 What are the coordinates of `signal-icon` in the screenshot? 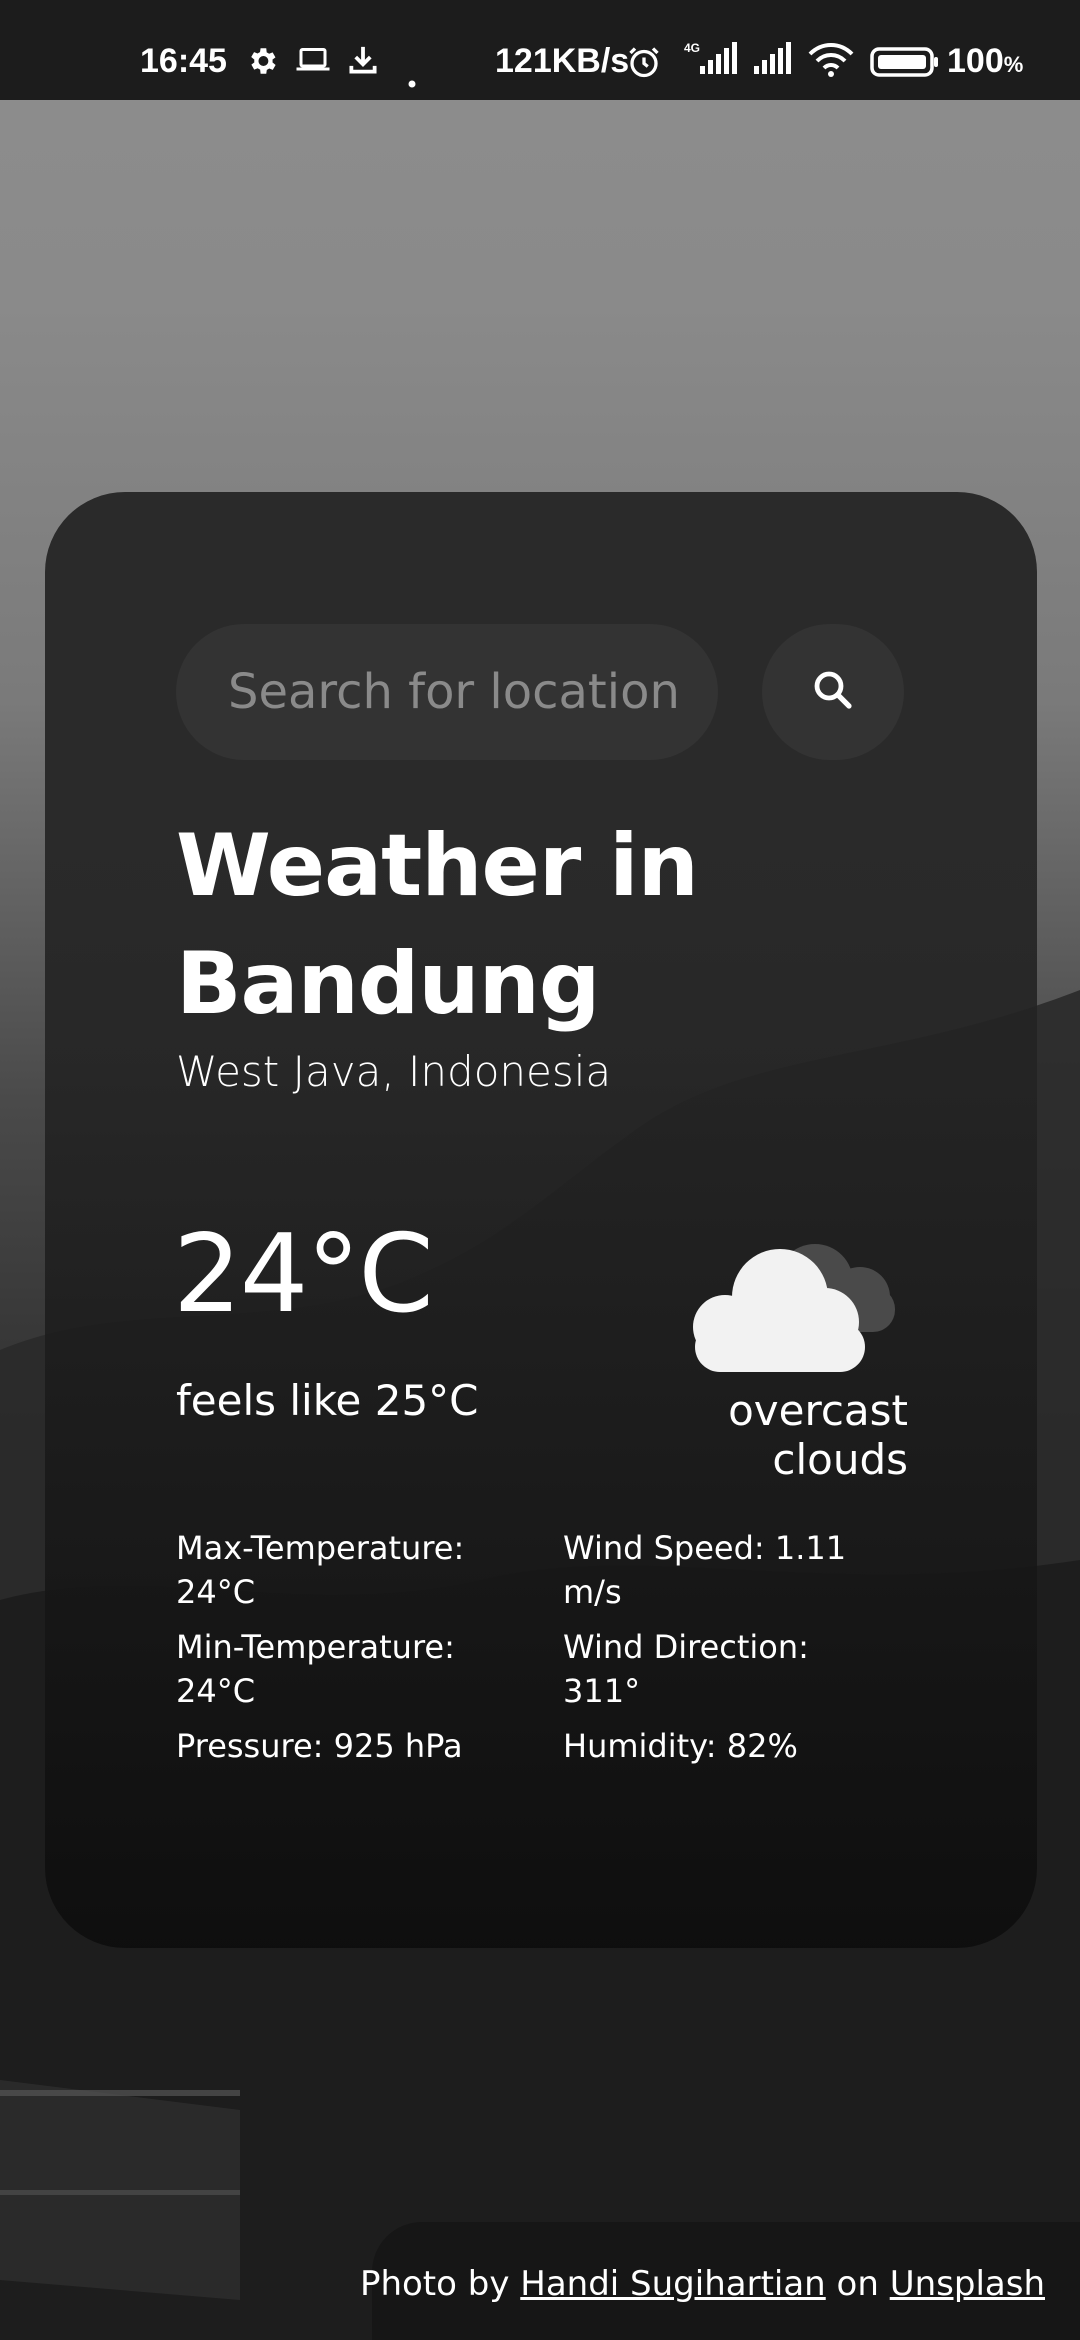 It's located at (774, 64).